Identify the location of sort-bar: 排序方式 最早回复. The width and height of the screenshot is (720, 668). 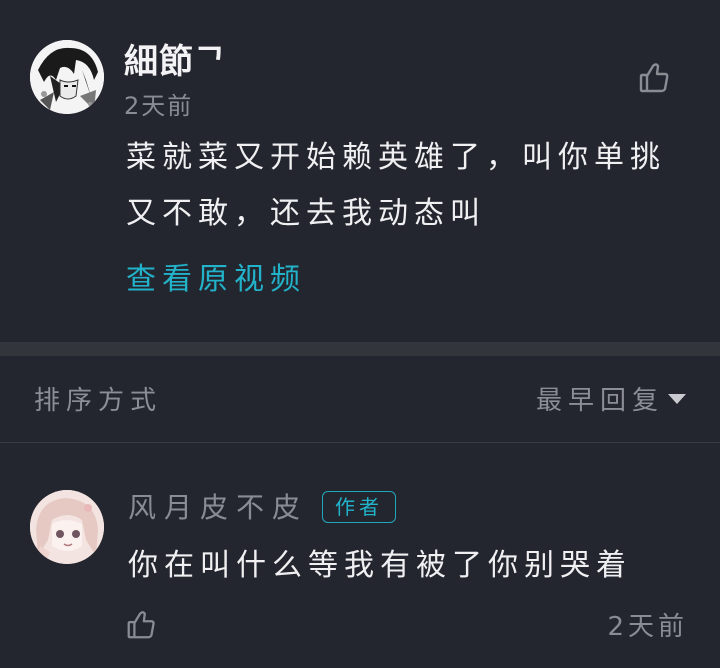
(360, 399).